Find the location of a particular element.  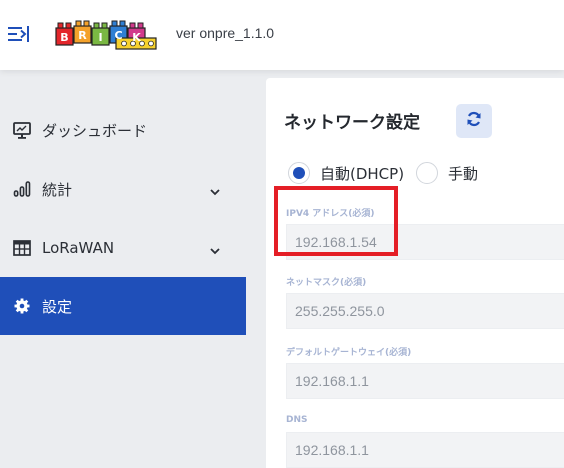

bar-chart-icon is located at coordinates (22, 189).